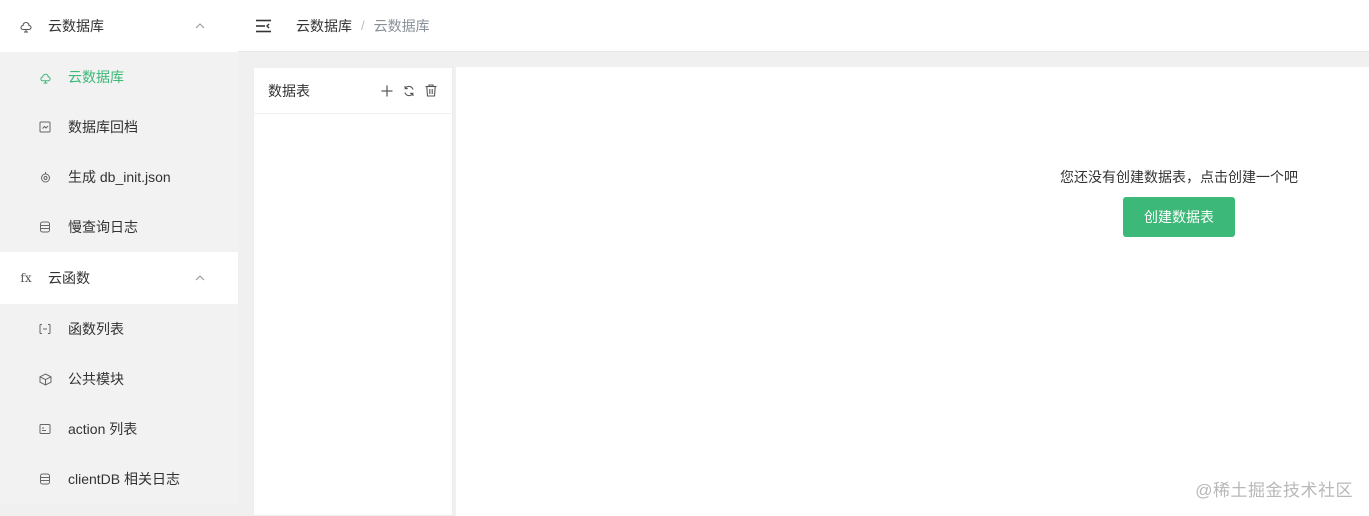  Describe the element at coordinates (26, 278) in the screenshot. I see `fx-icon: fx` at that location.